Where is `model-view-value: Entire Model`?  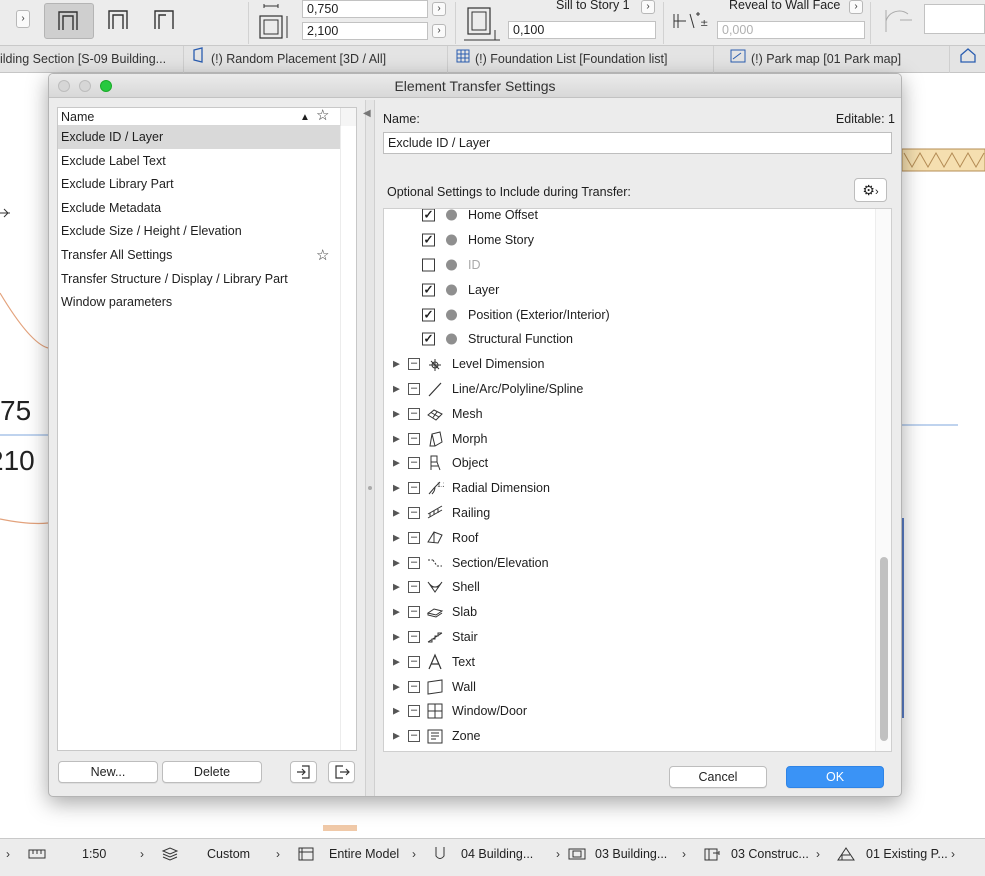 model-view-value: Entire Model is located at coordinates (364, 854).